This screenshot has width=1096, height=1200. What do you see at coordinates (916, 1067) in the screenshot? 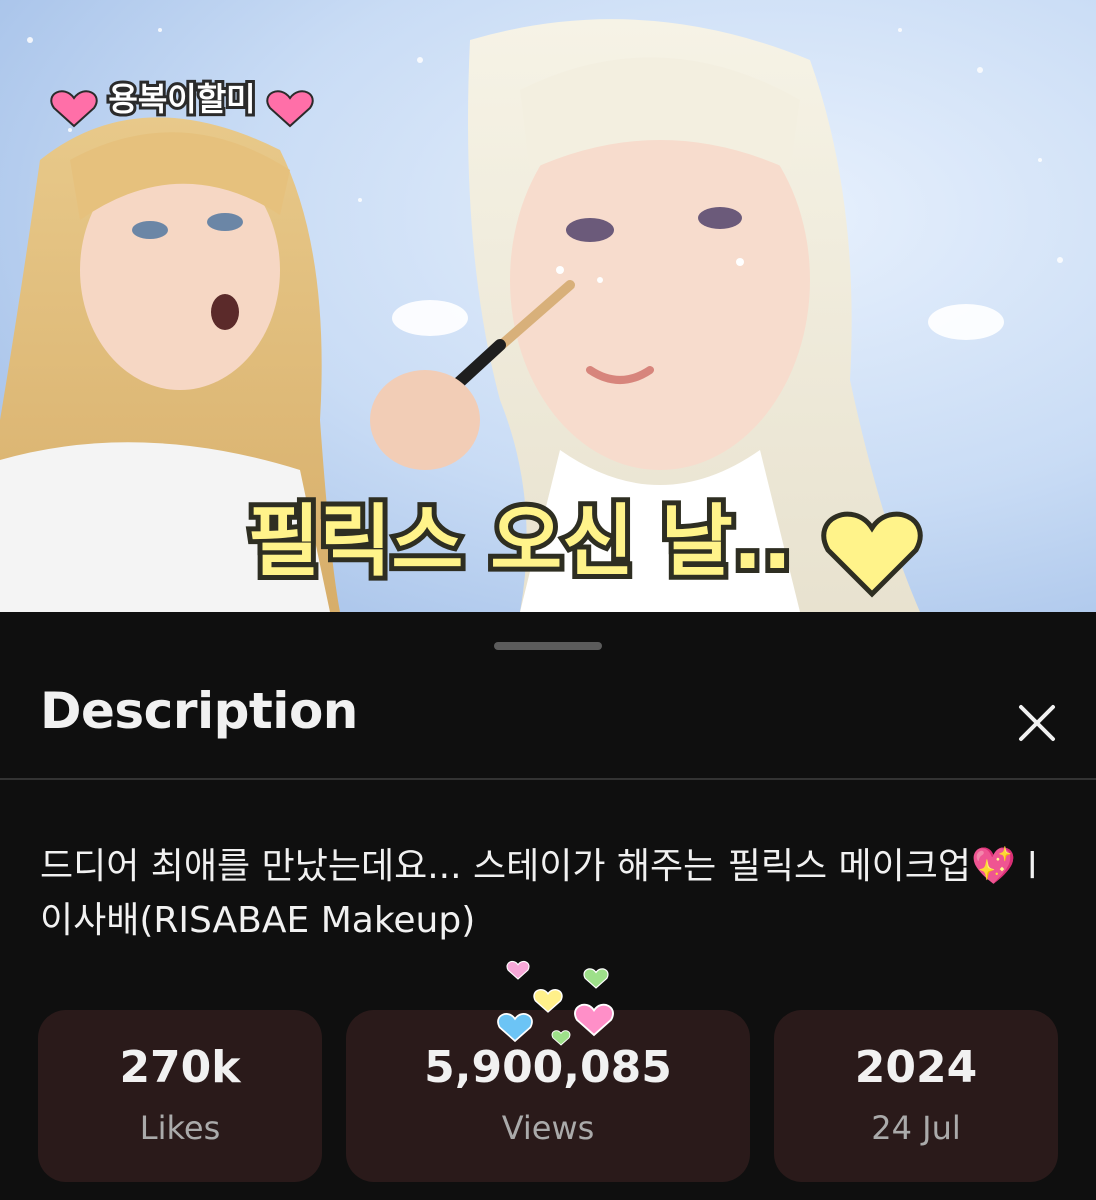
I see `year-value: 2024` at bounding box center [916, 1067].